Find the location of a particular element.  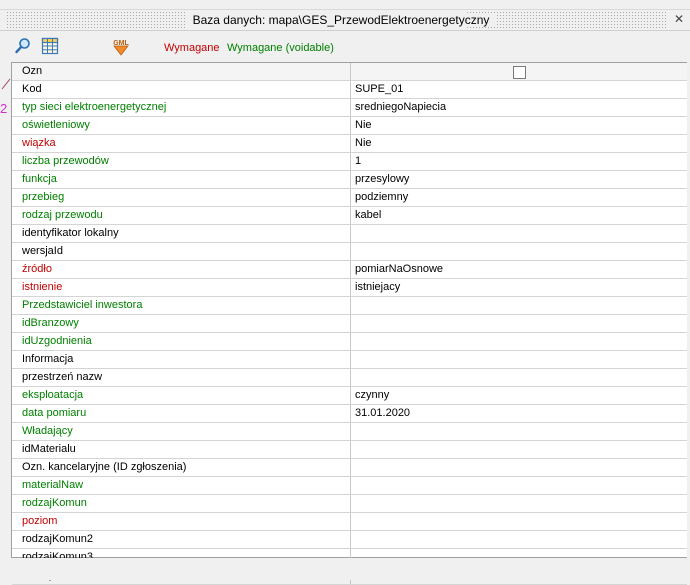

table-row: przebieg podziemny is located at coordinates (349, 198).